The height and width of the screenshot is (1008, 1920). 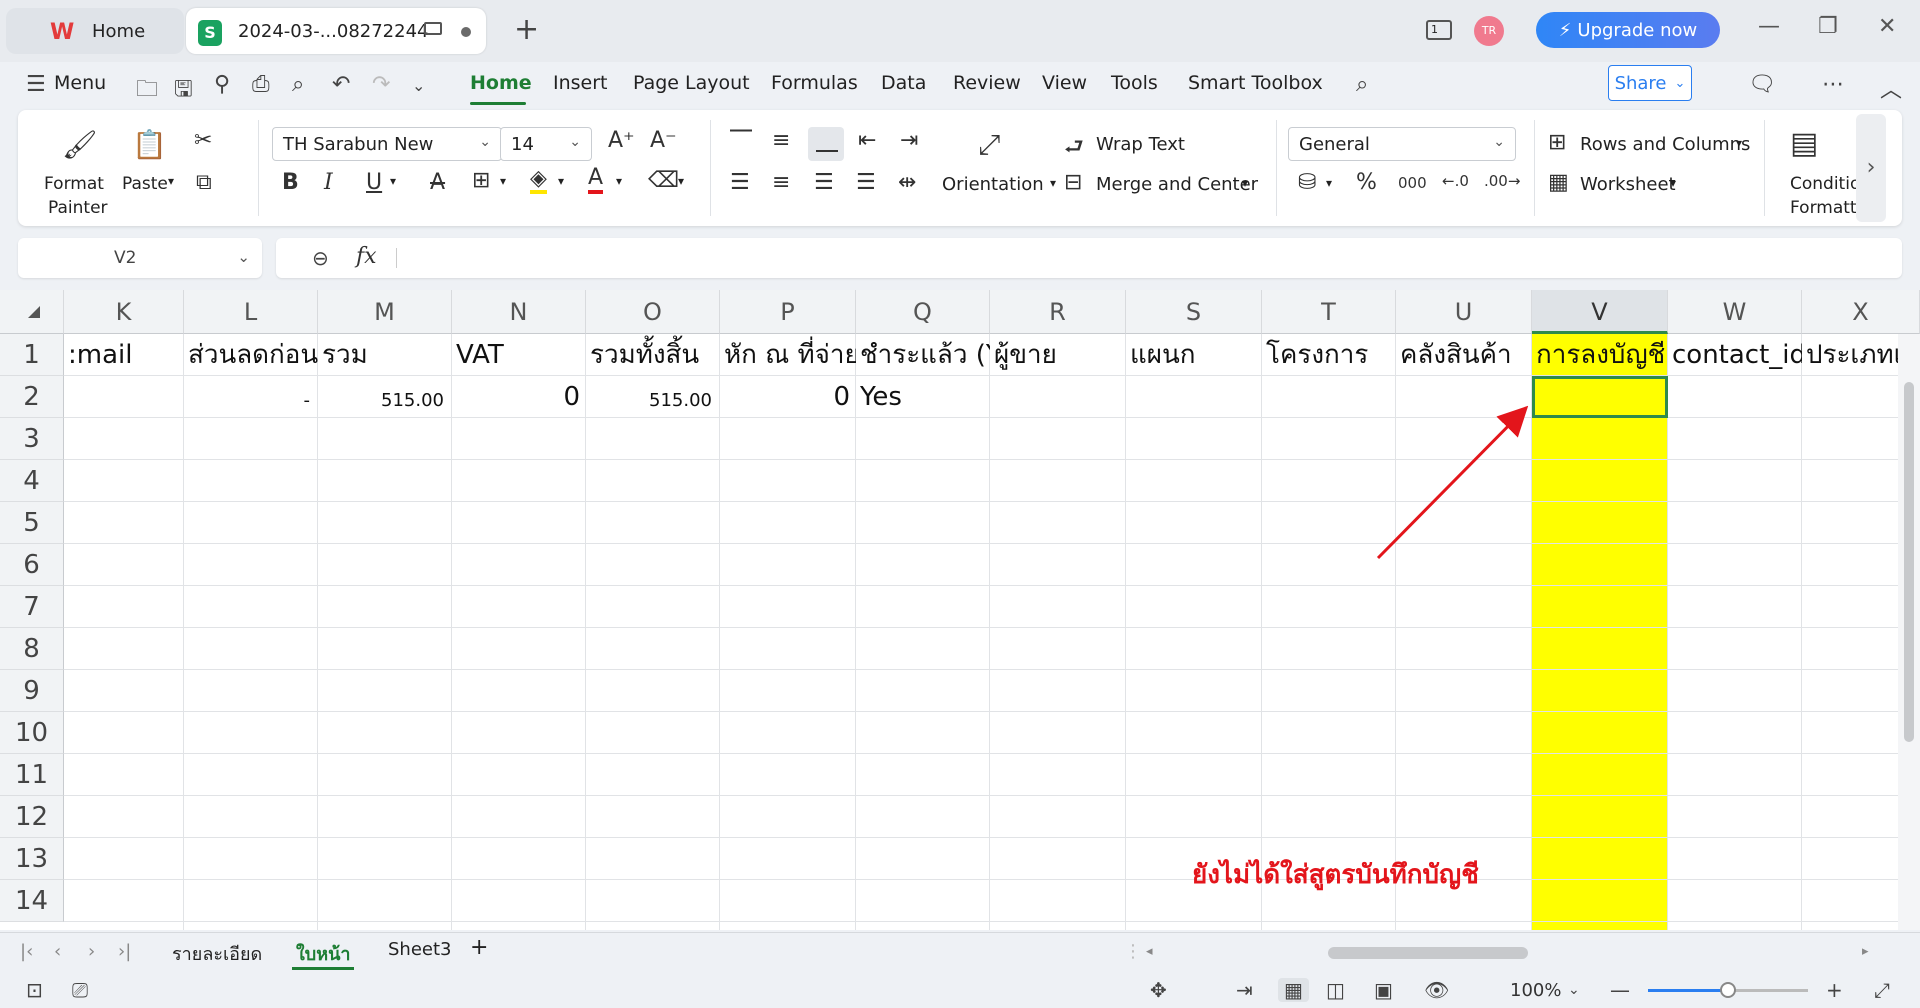 What do you see at coordinates (57, 951) in the screenshot?
I see `prev-sheet-icon: ‹` at bounding box center [57, 951].